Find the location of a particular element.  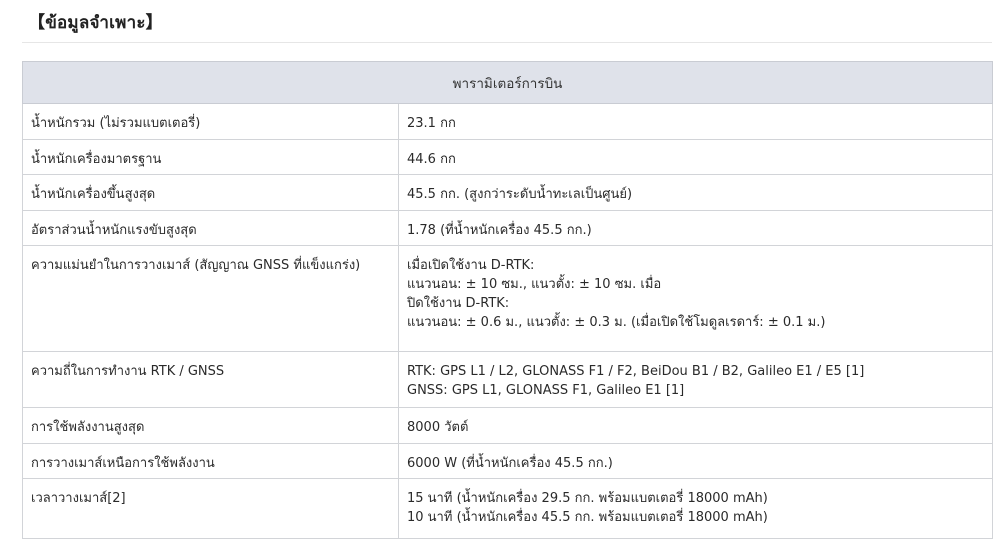

spec-label: อัตราส่วนน้ำหนักแรงขับสูงสุด is located at coordinates (210, 228).